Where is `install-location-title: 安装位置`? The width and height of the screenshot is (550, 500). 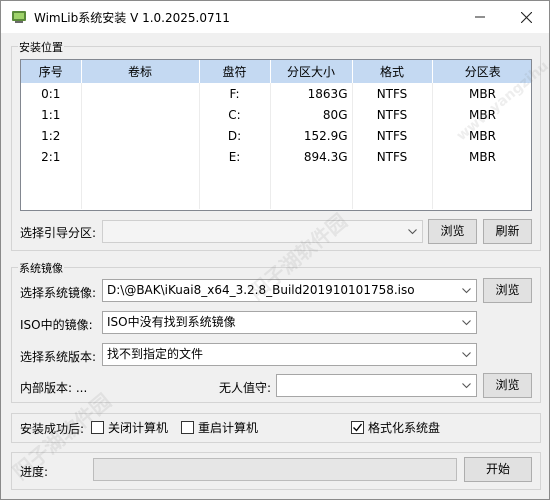 install-location-title: 安装位置 is located at coordinates (41, 47).